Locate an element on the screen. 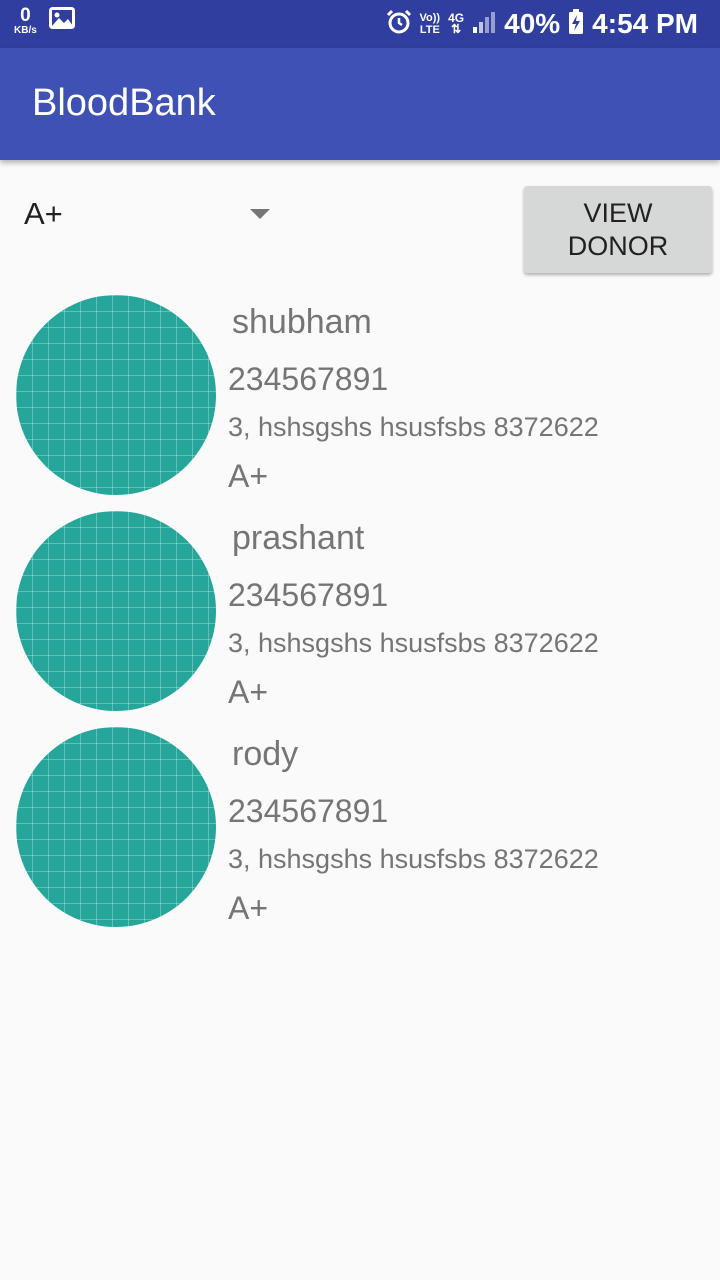  clock: 4:54 PM is located at coordinates (645, 23).